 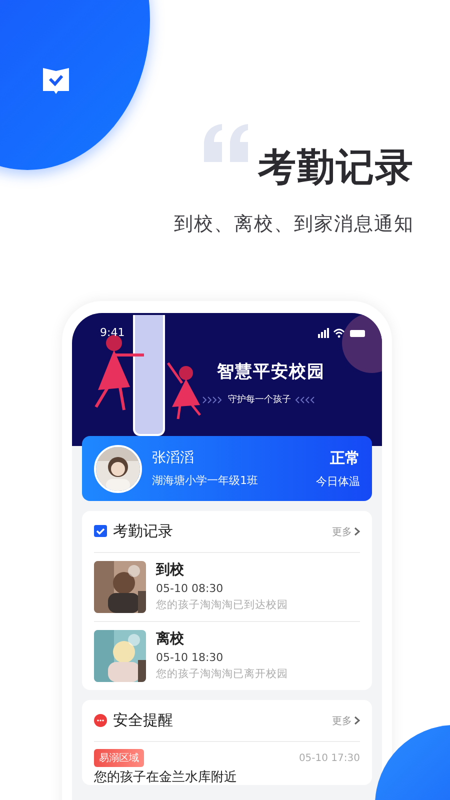 What do you see at coordinates (227, 468) in the screenshot?
I see `student-card: 张滔滔 湖海塘小学一年级1班 正常 今日体温` at bounding box center [227, 468].